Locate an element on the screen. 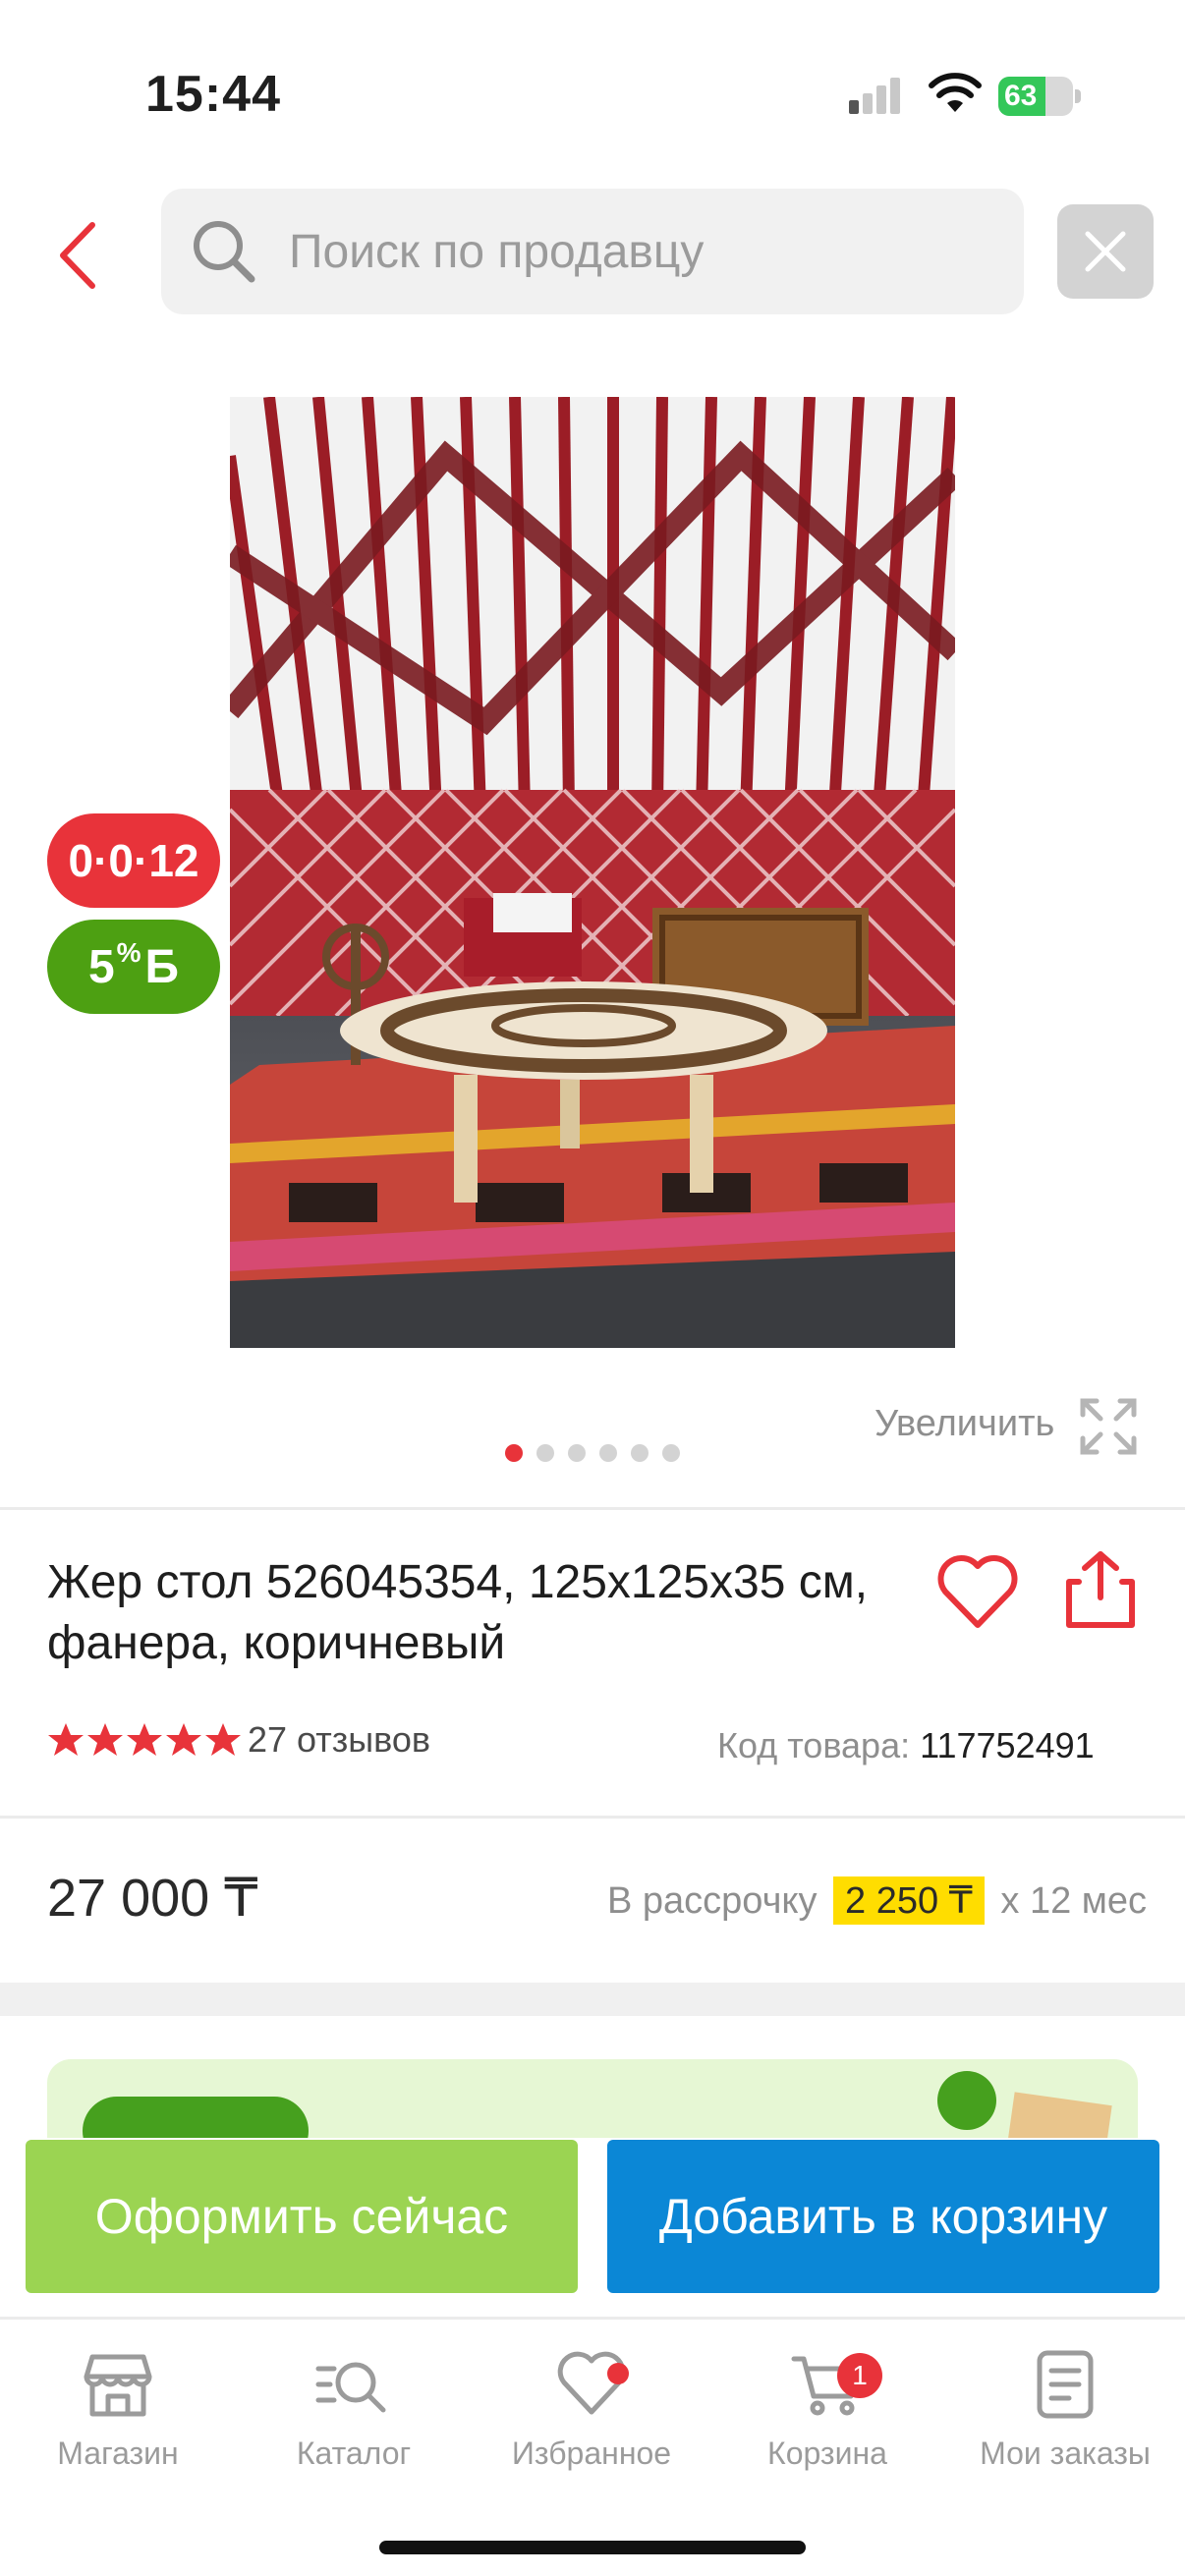 The height and width of the screenshot is (2576, 1185). share-icon is located at coordinates (1100, 1589).